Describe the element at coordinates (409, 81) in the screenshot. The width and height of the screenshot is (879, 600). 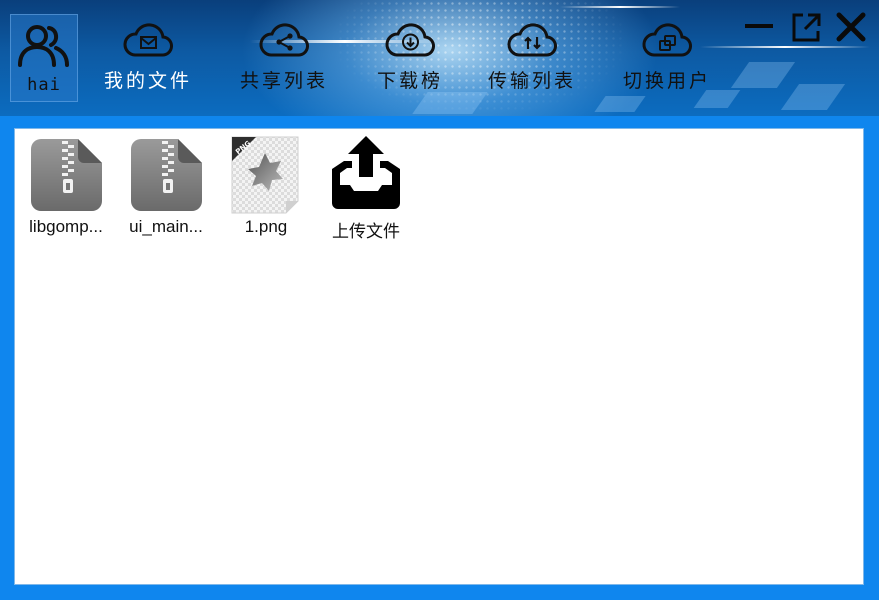
I see `nav-label: 下载榜` at that location.